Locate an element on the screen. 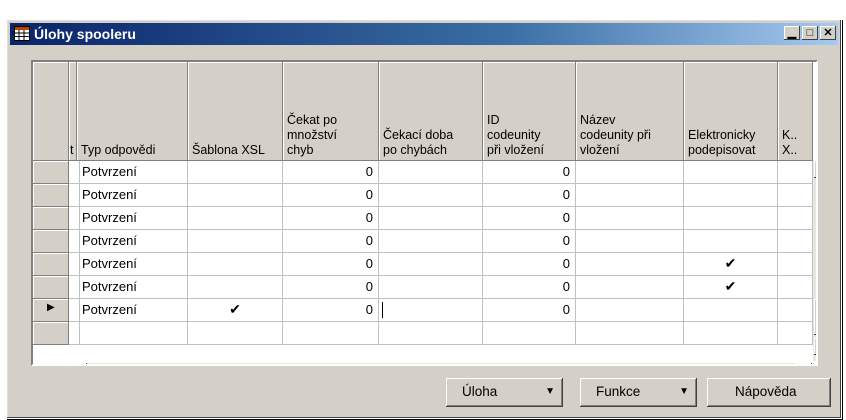  cell-typ is located at coordinates (132, 333).